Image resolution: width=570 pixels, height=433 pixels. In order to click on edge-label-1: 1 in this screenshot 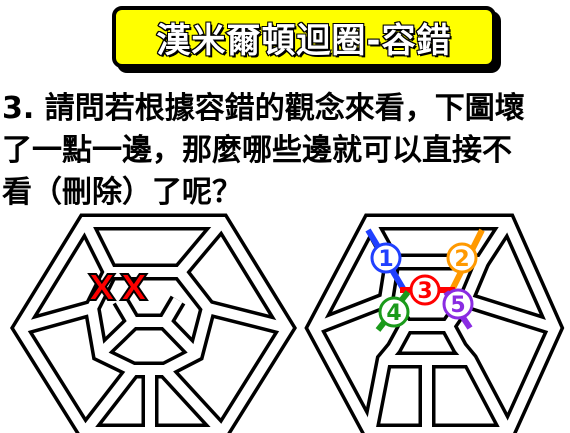, I will do `click(386, 258)`.